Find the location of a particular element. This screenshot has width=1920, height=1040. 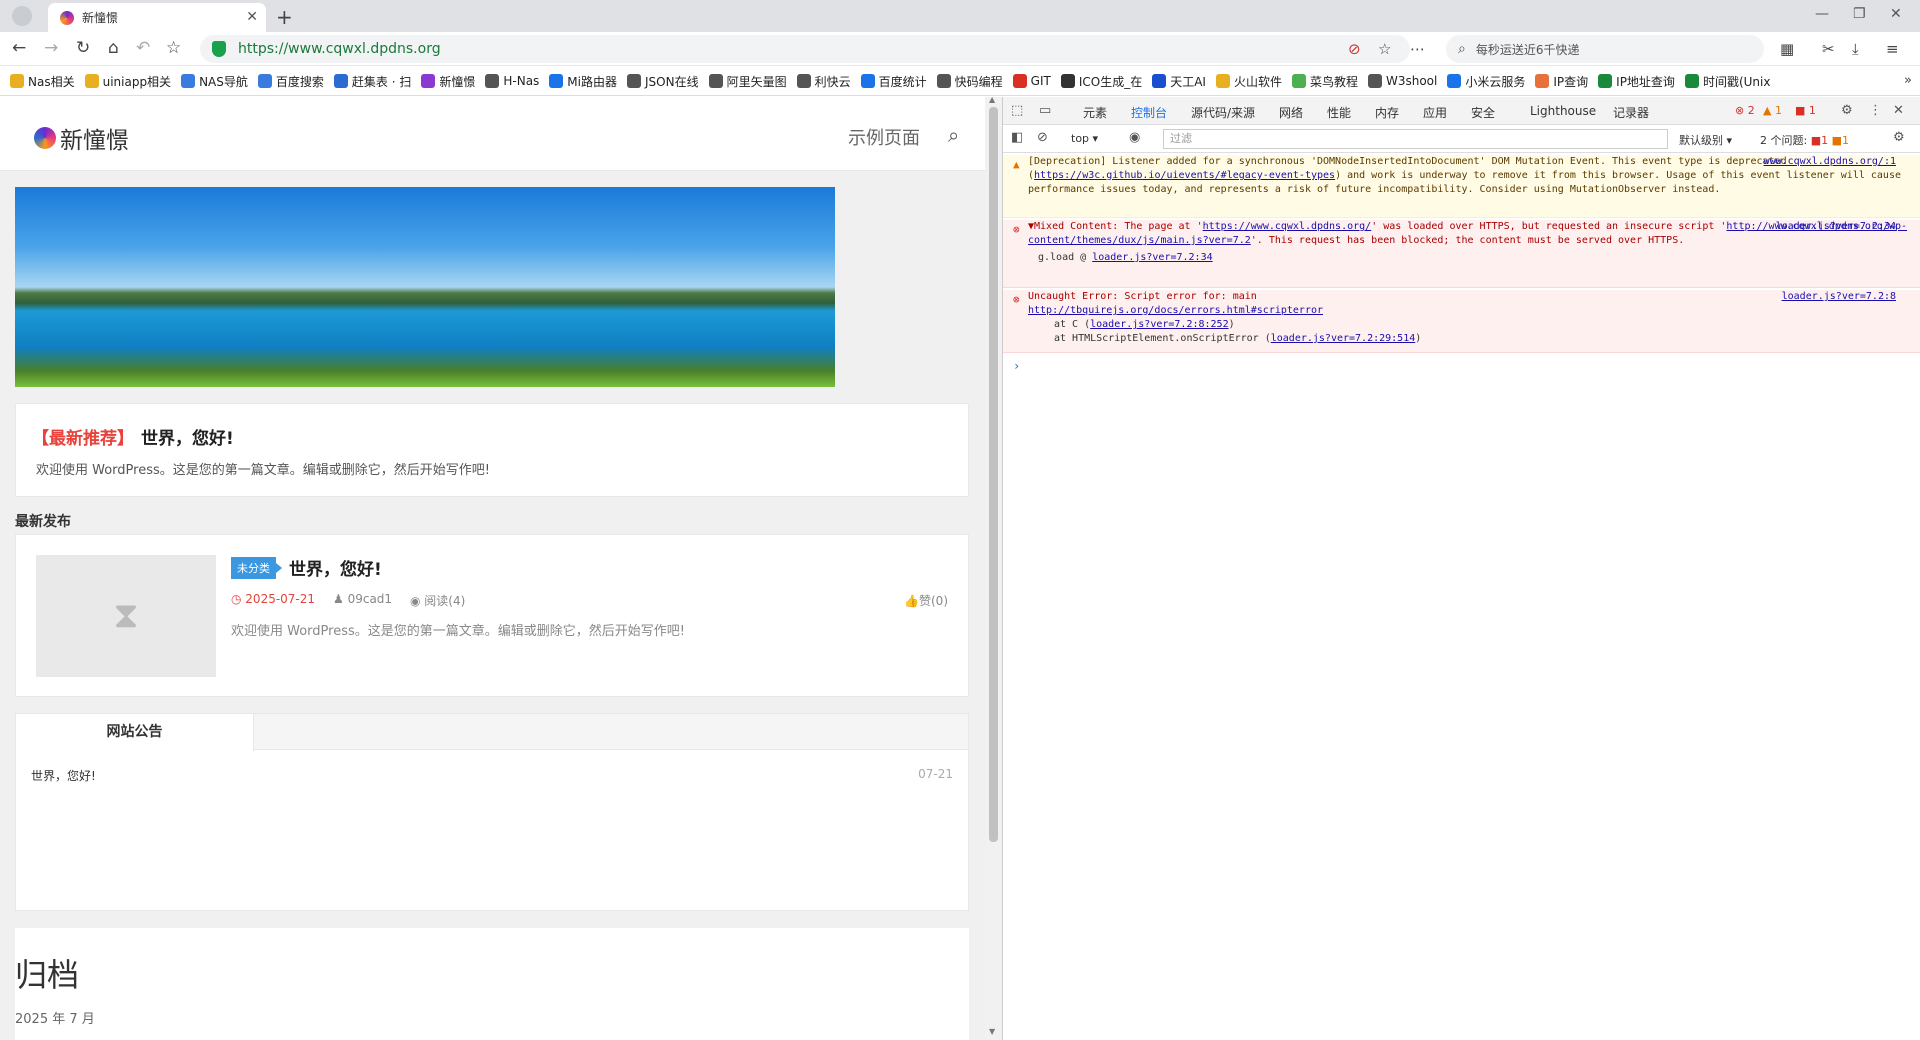

nav-sample-page: 示例页面 is located at coordinates (884, 137).